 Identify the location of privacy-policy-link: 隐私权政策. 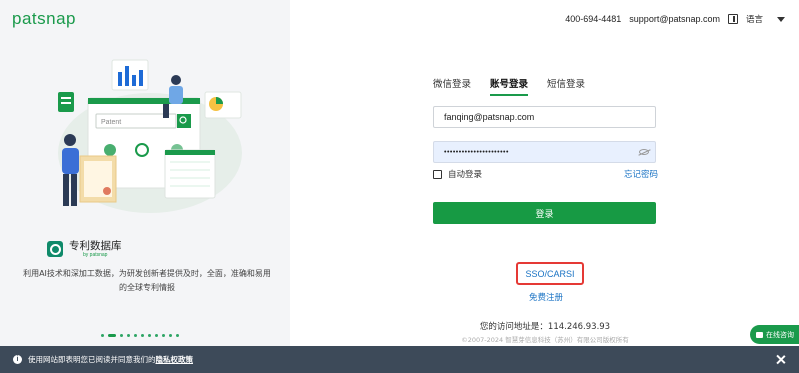
(175, 359).